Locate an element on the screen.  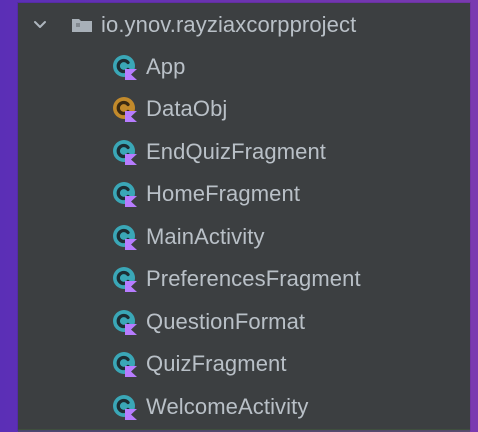
tree-item-label: App is located at coordinates (166, 66).